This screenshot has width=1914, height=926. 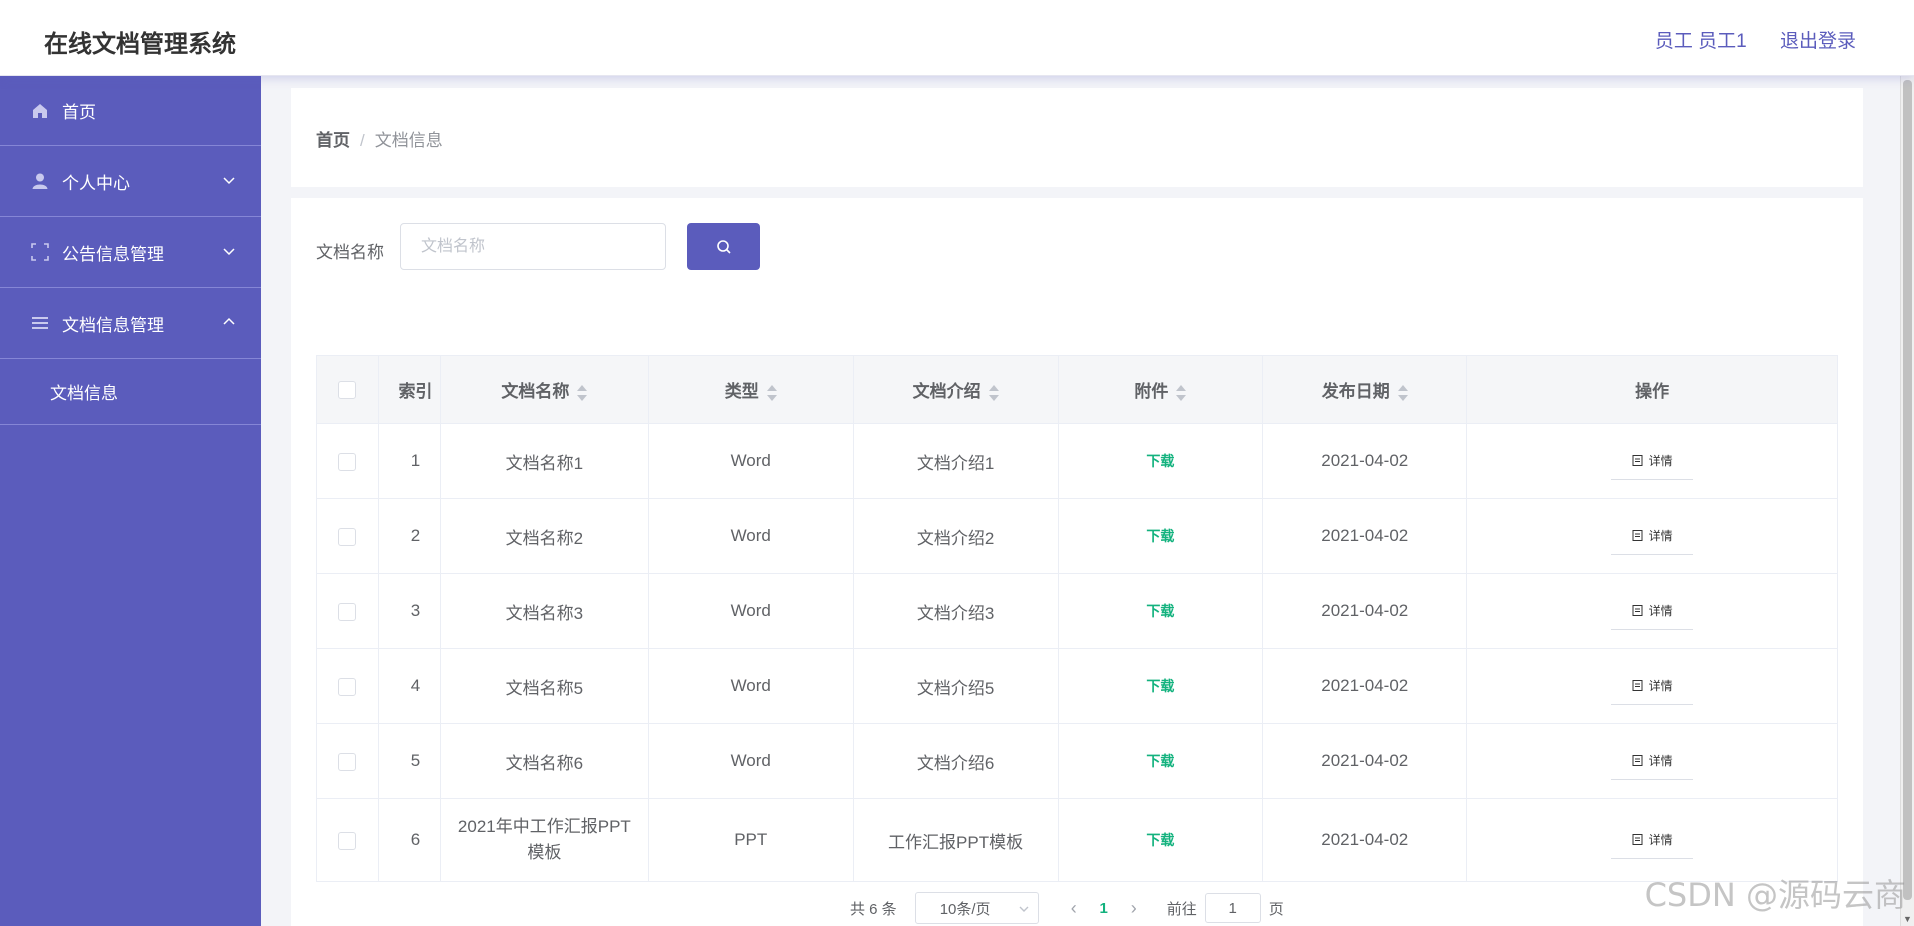 What do you see at coordinates (544, 840) in the screenshot?
I see `row-name: 2021年中工作汇报PPT模板` at bounding box center [544, 840].